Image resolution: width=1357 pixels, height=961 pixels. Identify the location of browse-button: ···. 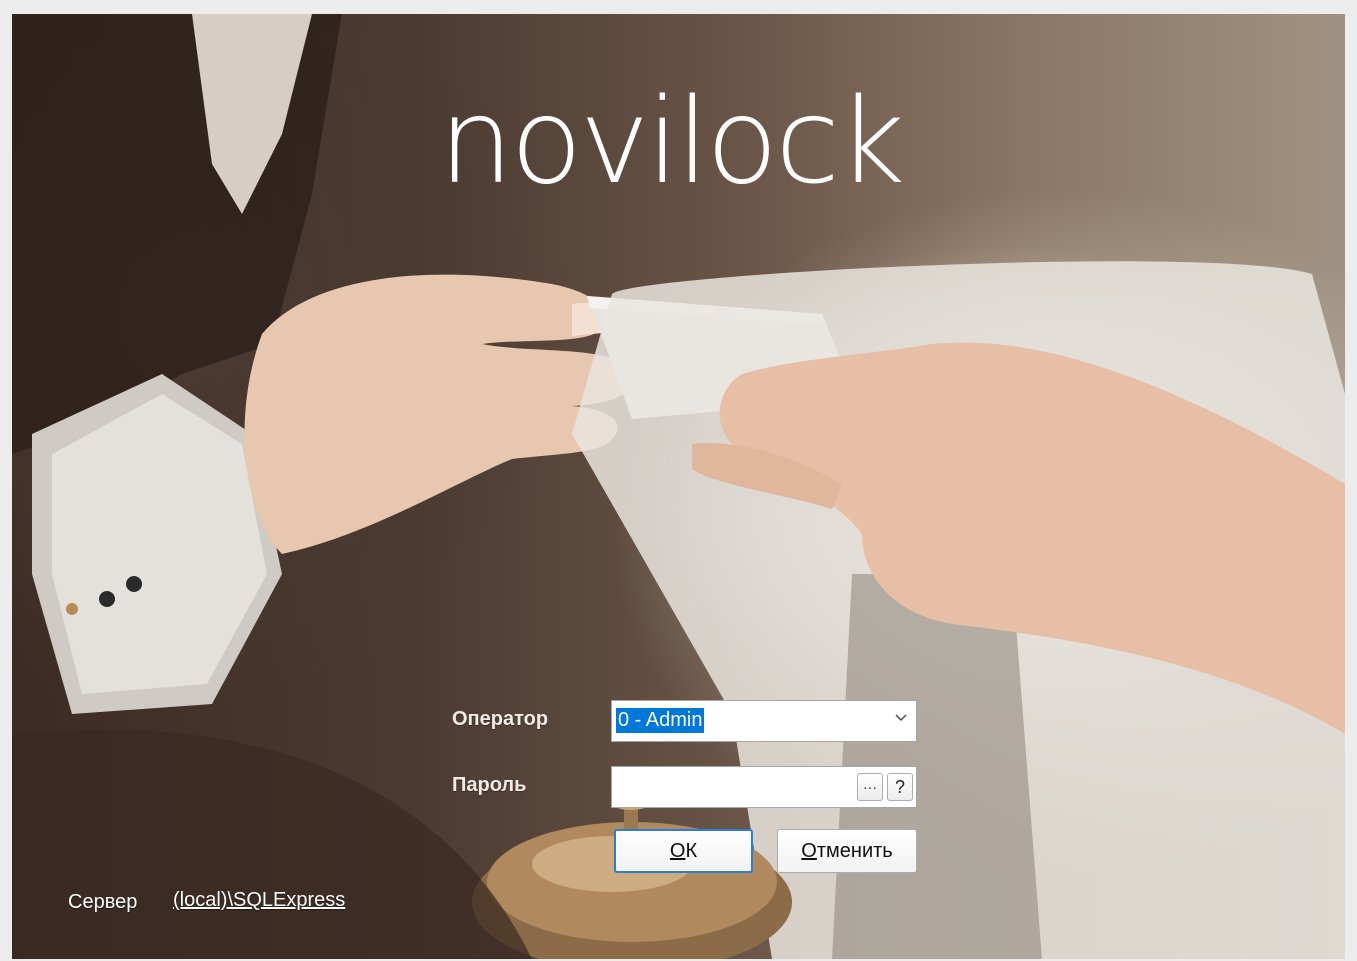
(870, 787).